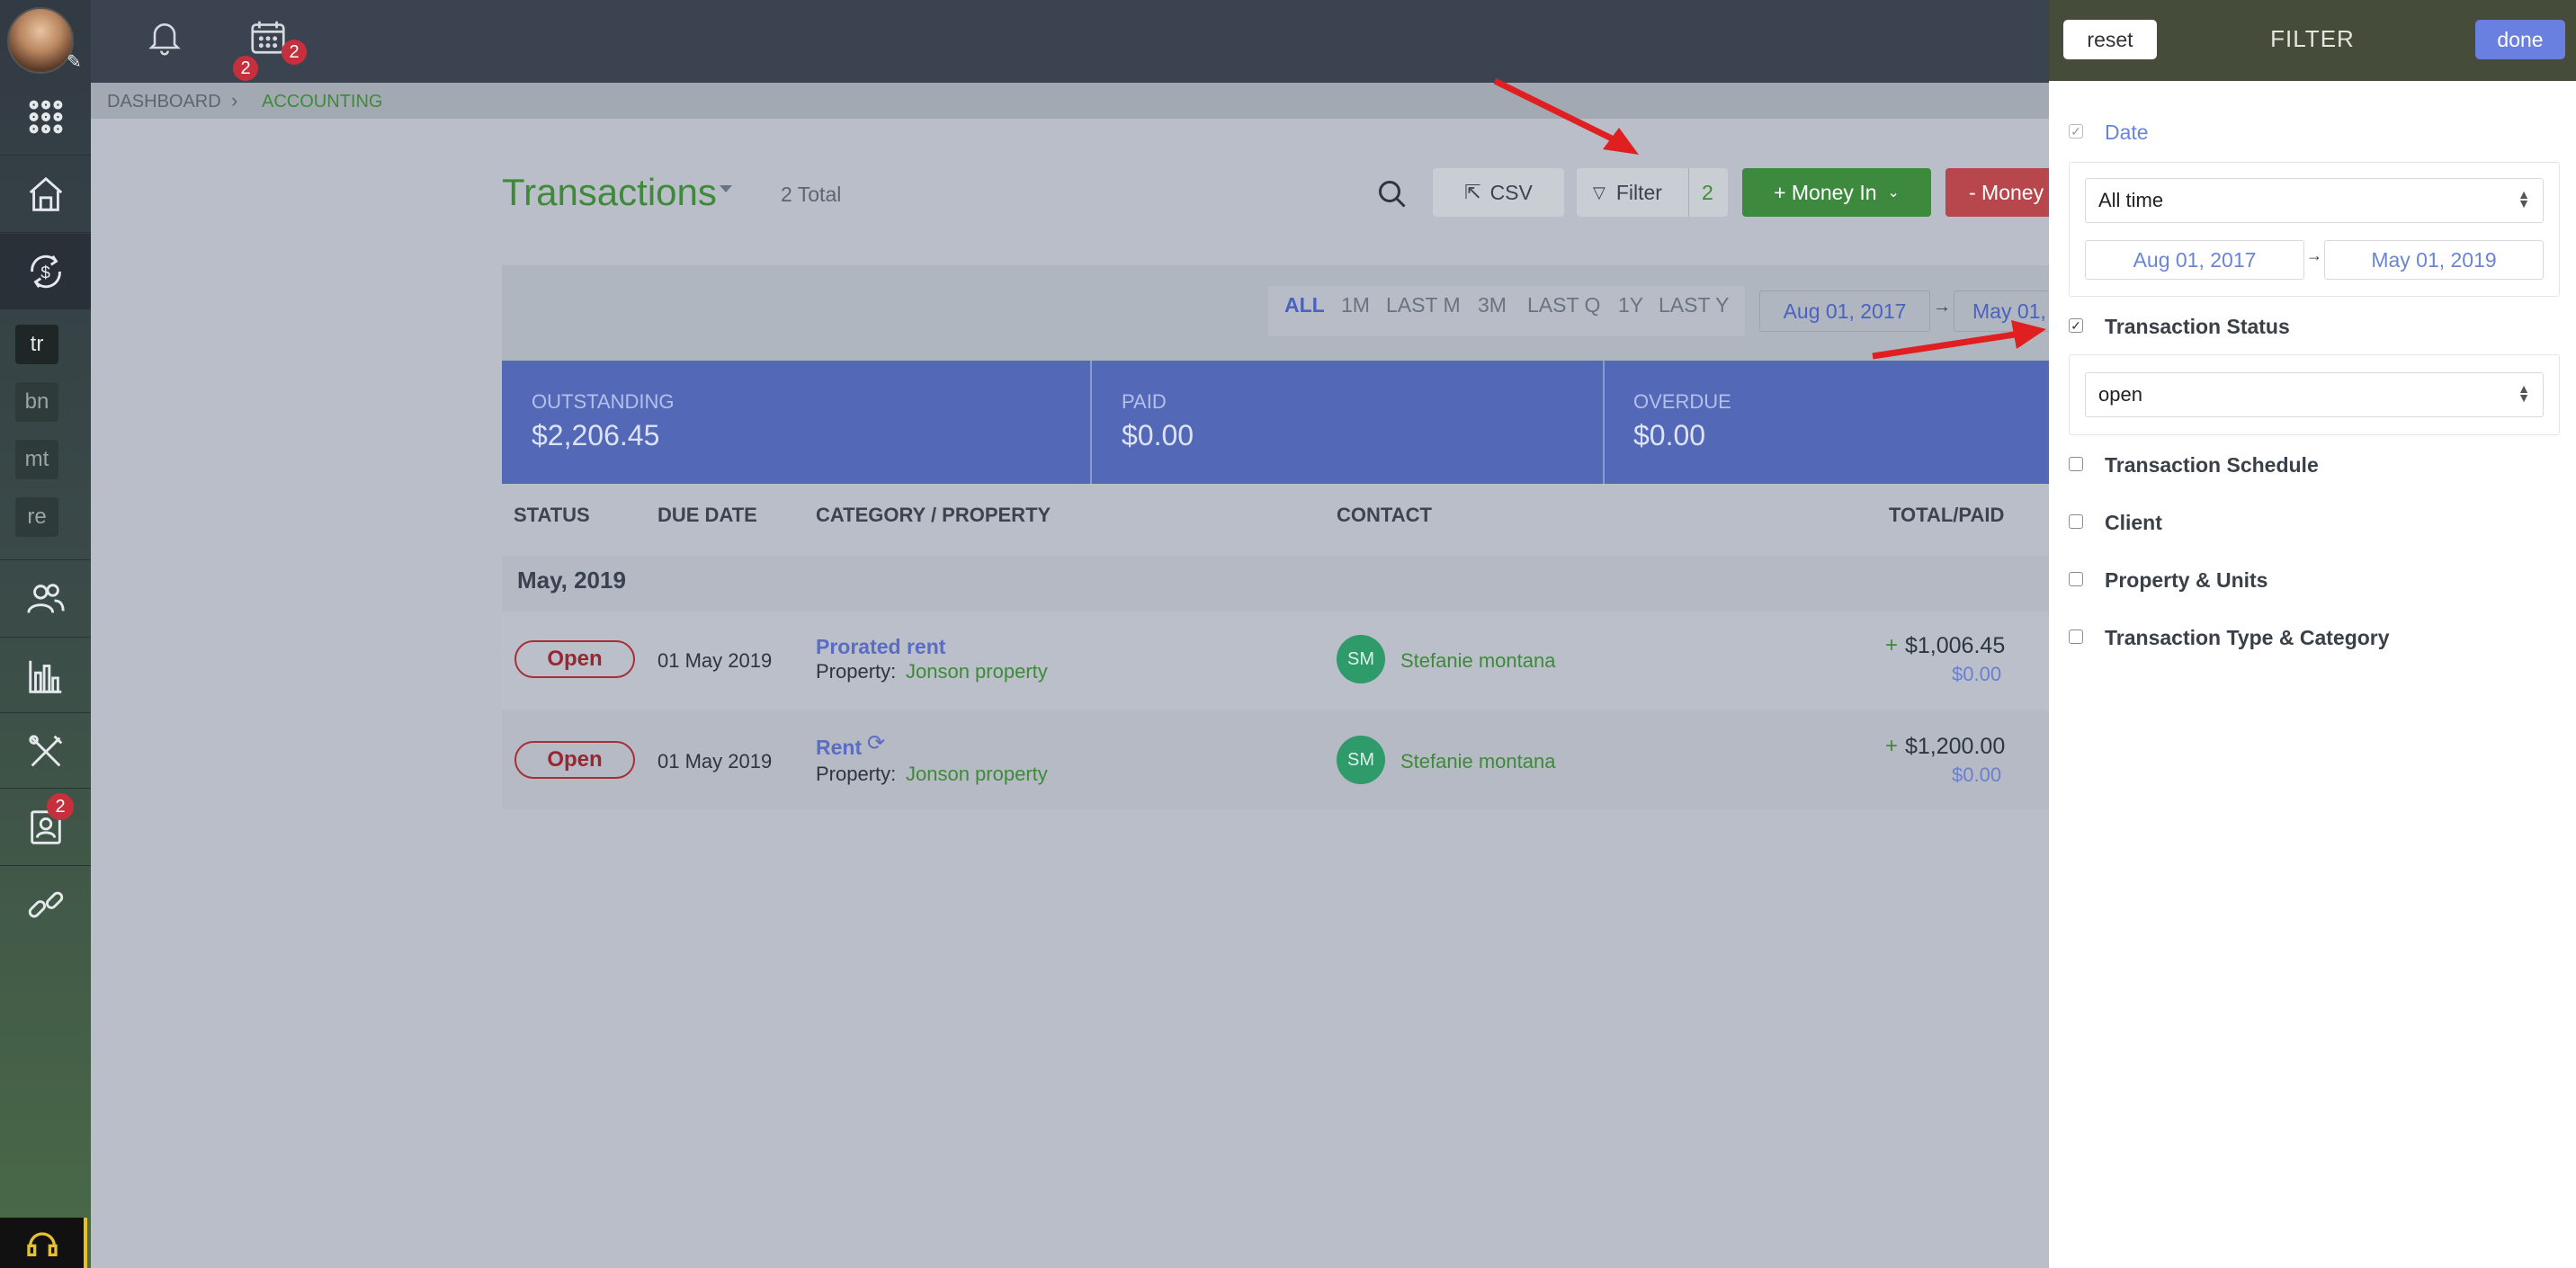 The image size is (2576, 1268). I want to click on page-title: Transactions, so click(609, 192).